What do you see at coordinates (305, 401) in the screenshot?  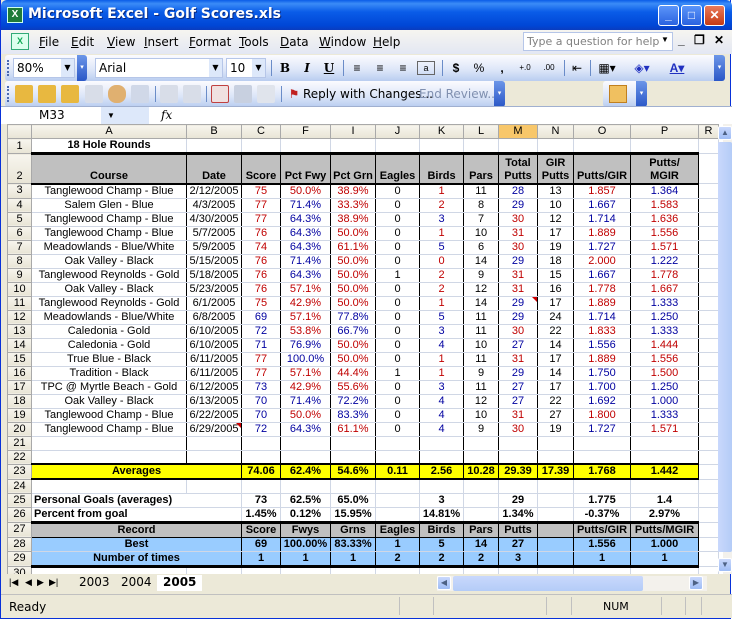 I see `cell-pct-fwy: 71.4%` at bounding box center [305, 401].